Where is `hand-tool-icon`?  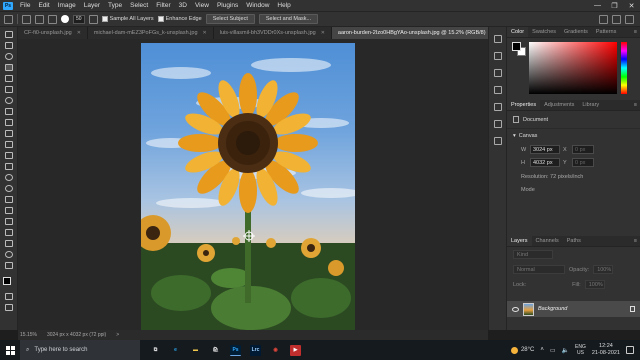 hand-tool-icon is located at coordinates (8, 243).